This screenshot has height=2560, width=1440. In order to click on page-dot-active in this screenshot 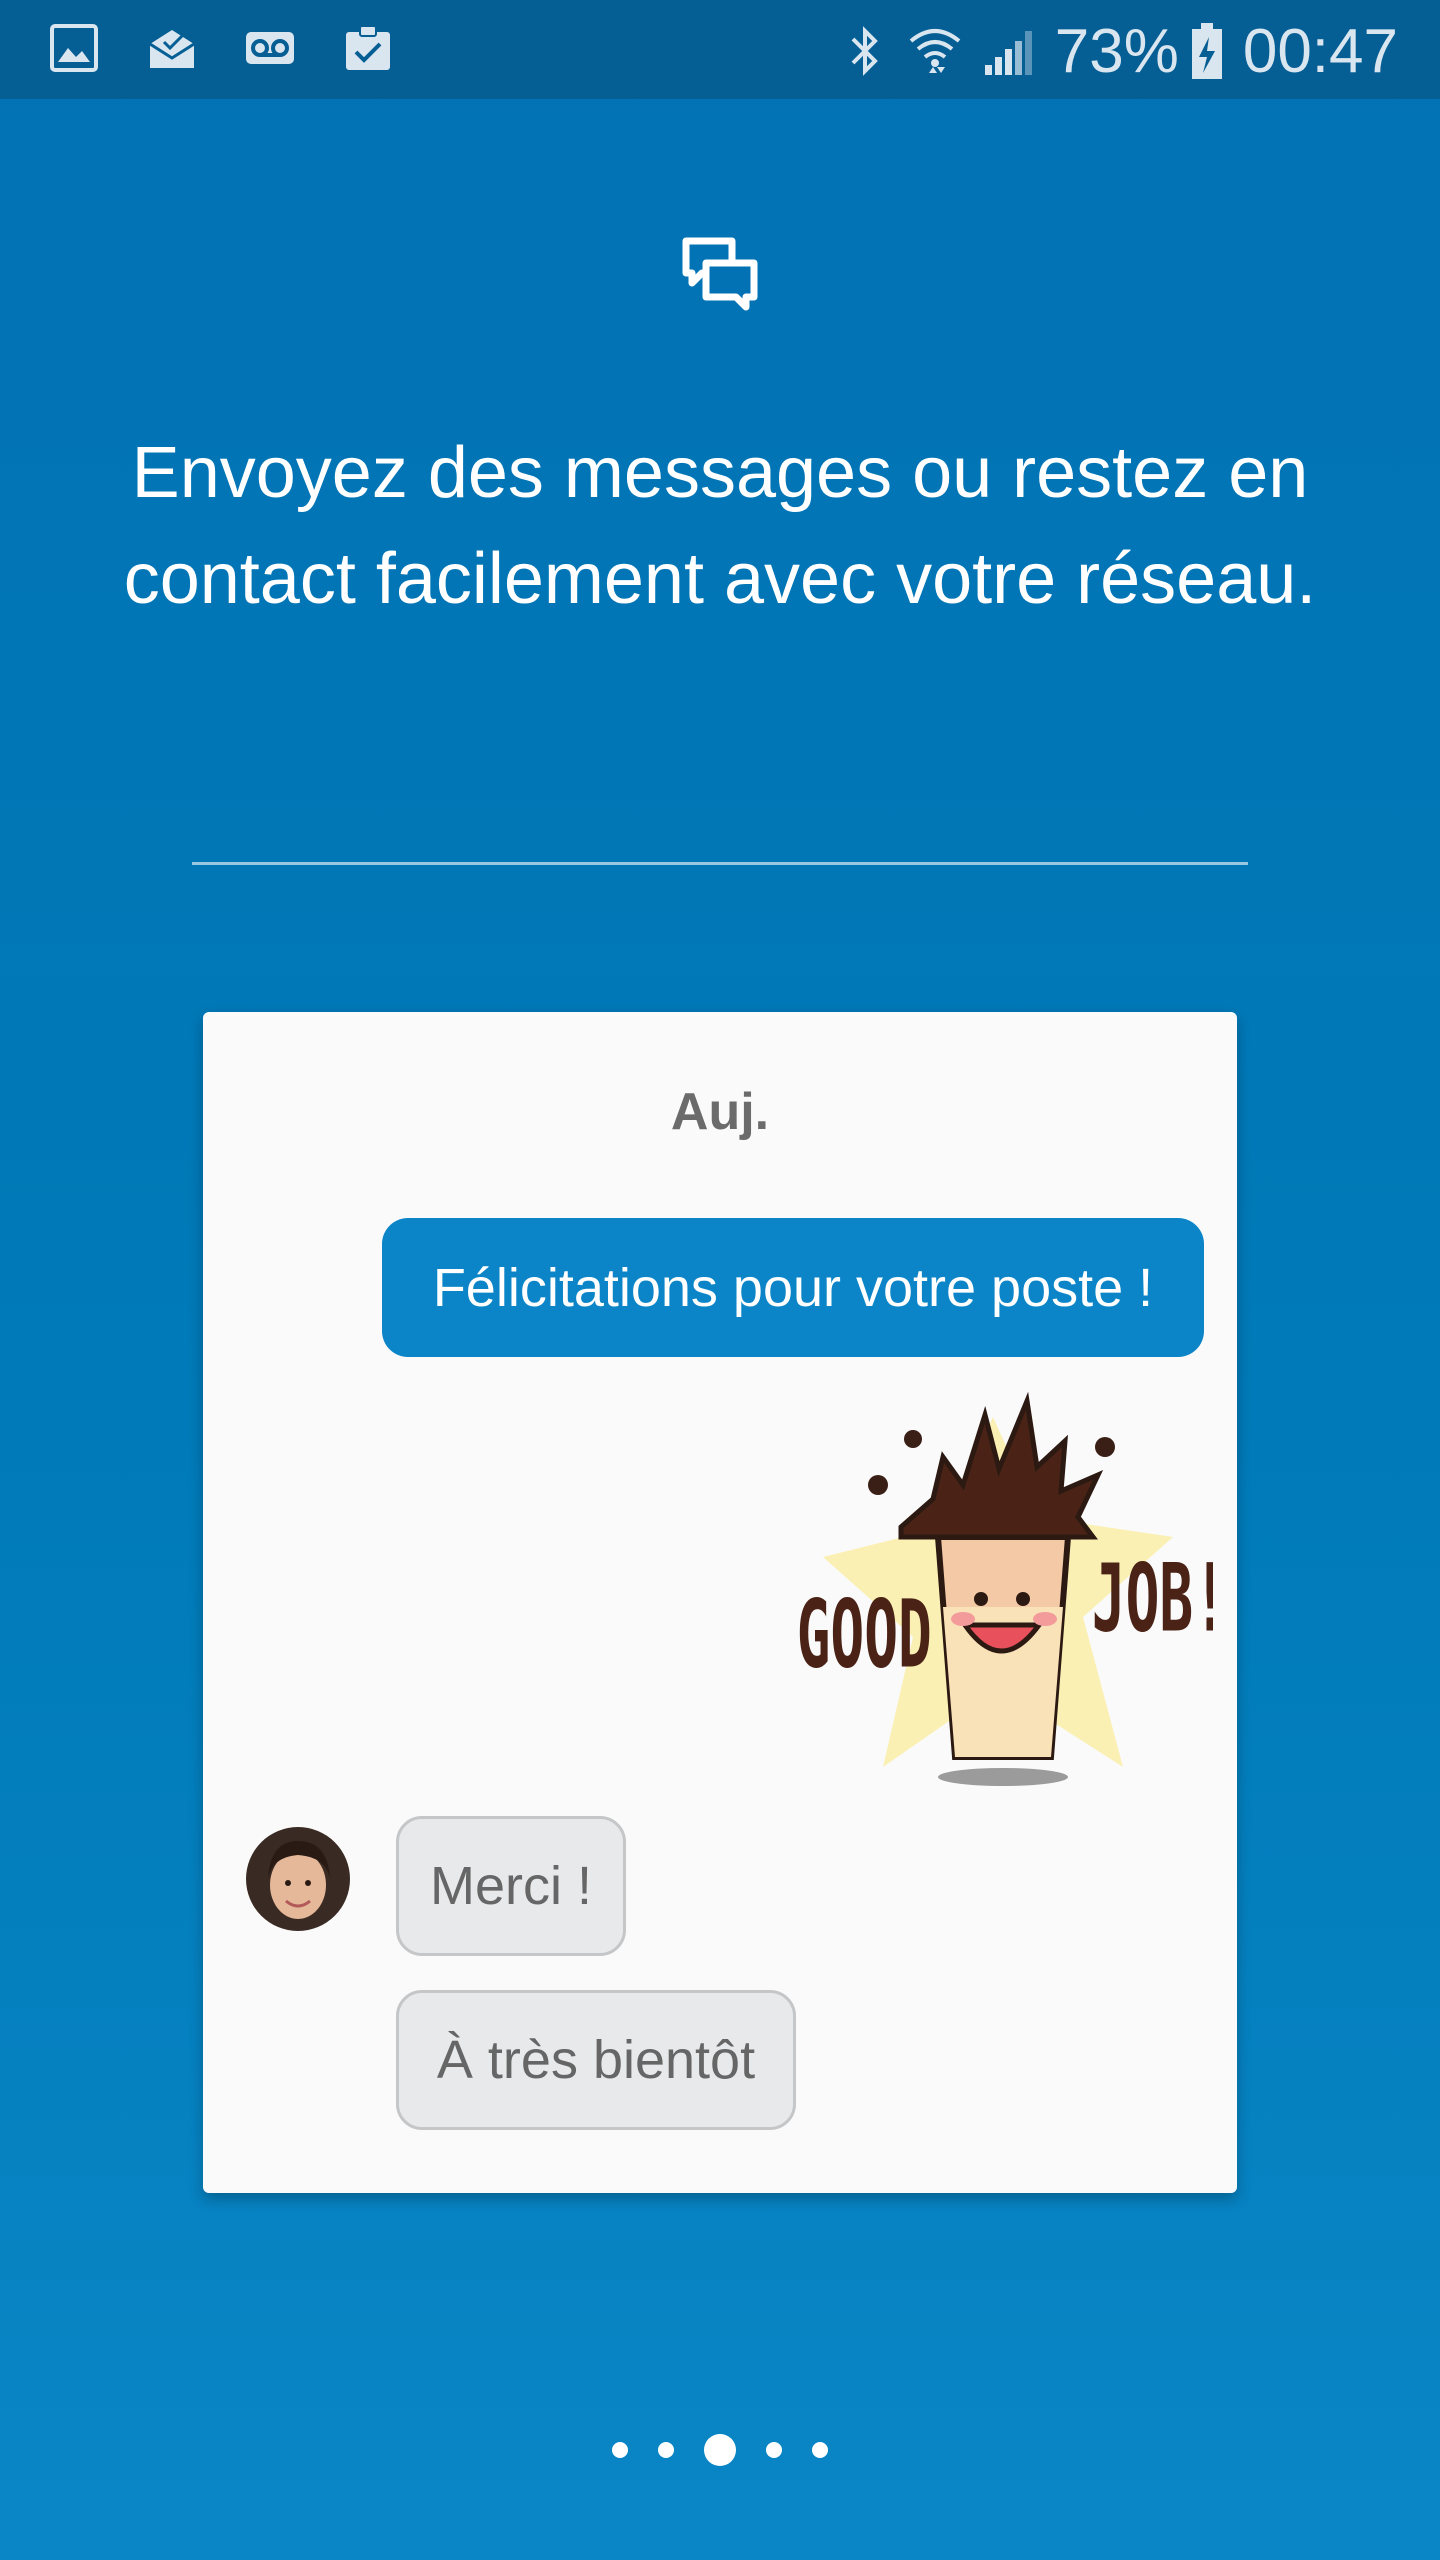, I will do `click(720, 2450)`.